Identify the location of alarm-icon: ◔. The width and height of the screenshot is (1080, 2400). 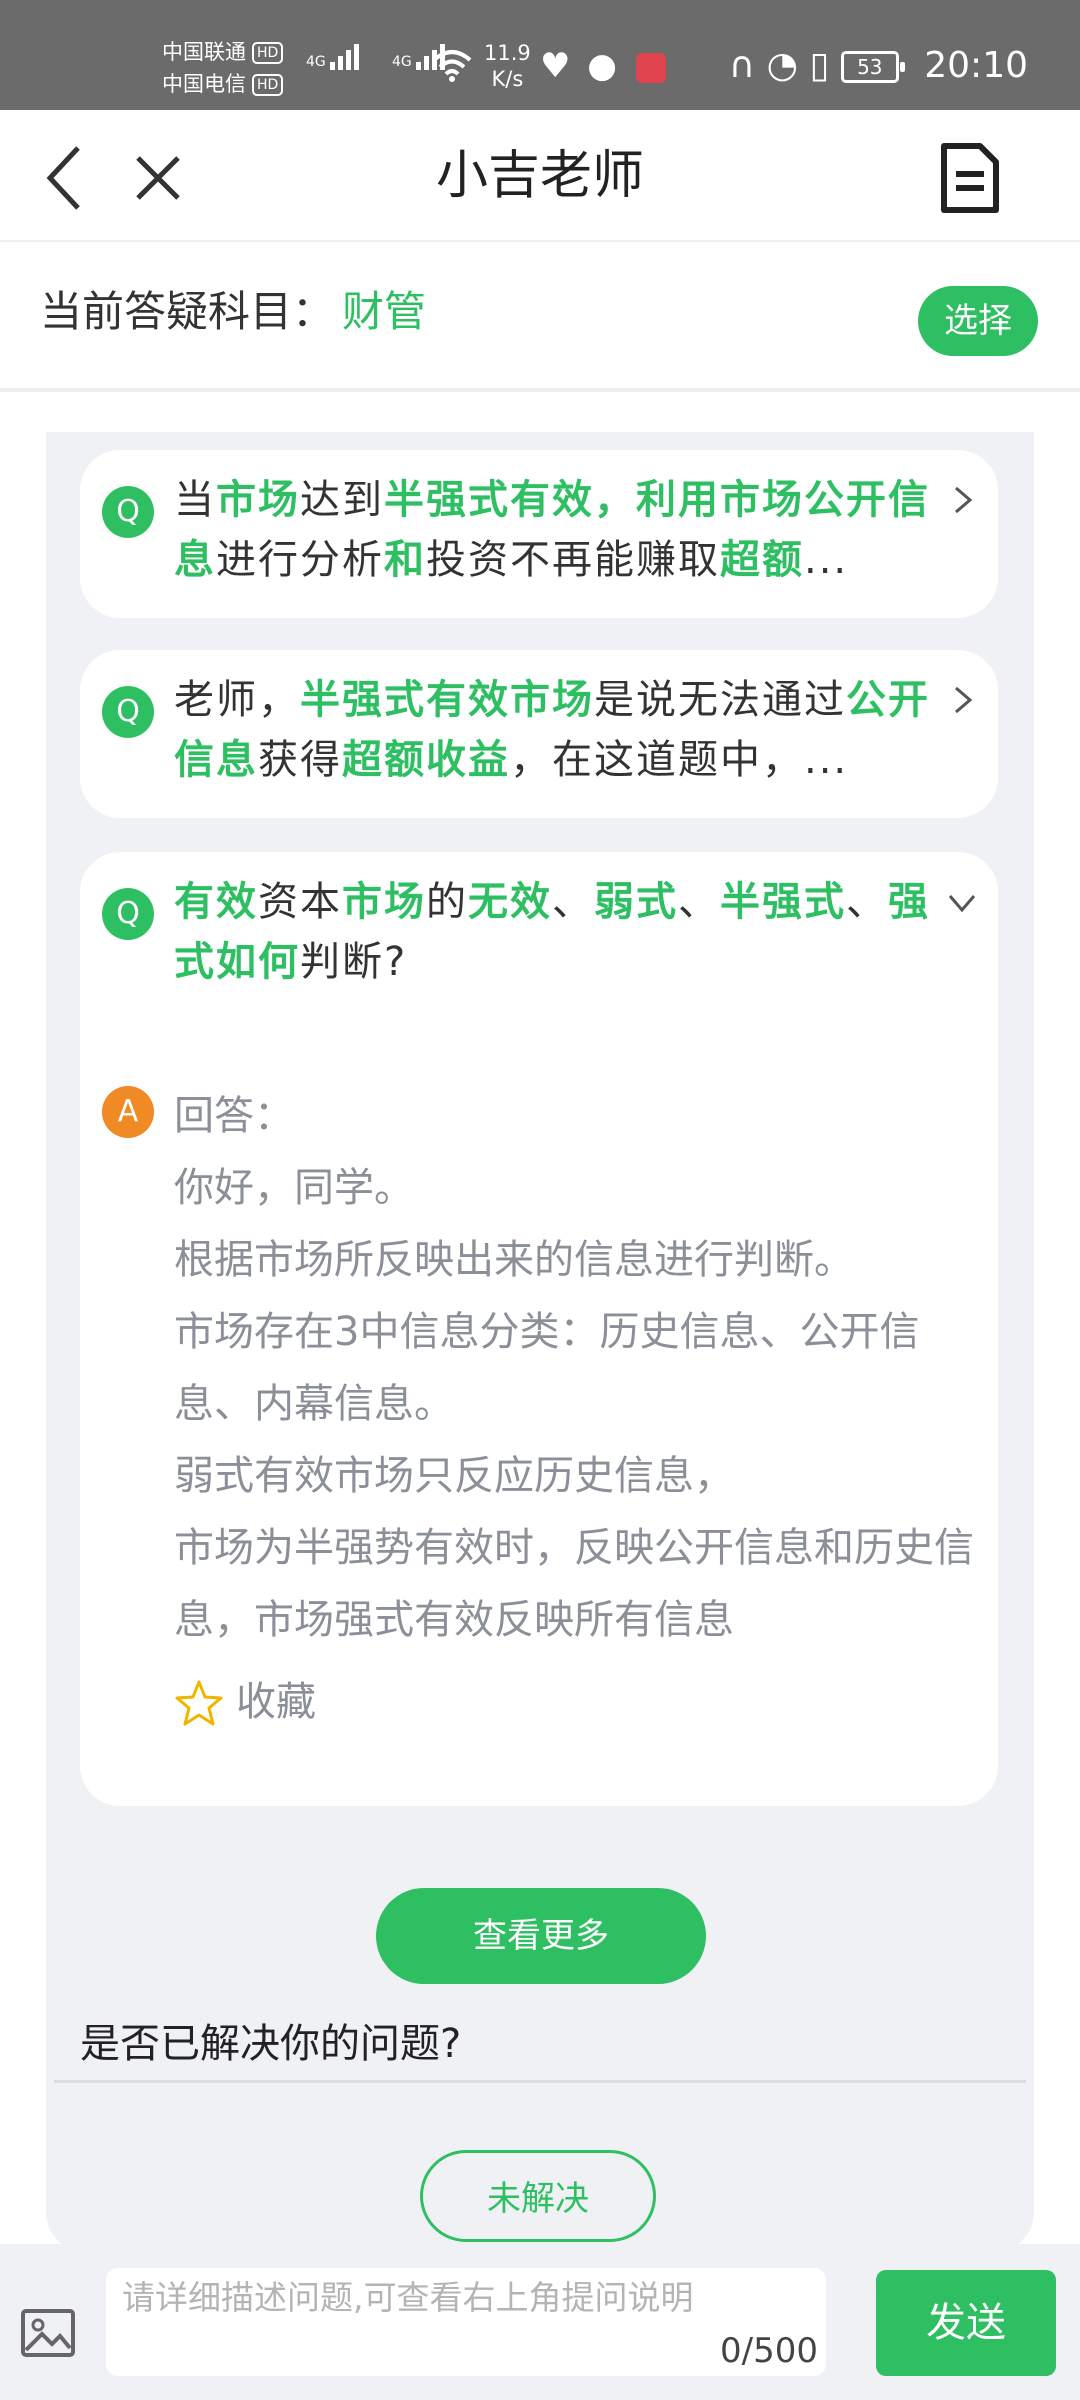
(782, 65).